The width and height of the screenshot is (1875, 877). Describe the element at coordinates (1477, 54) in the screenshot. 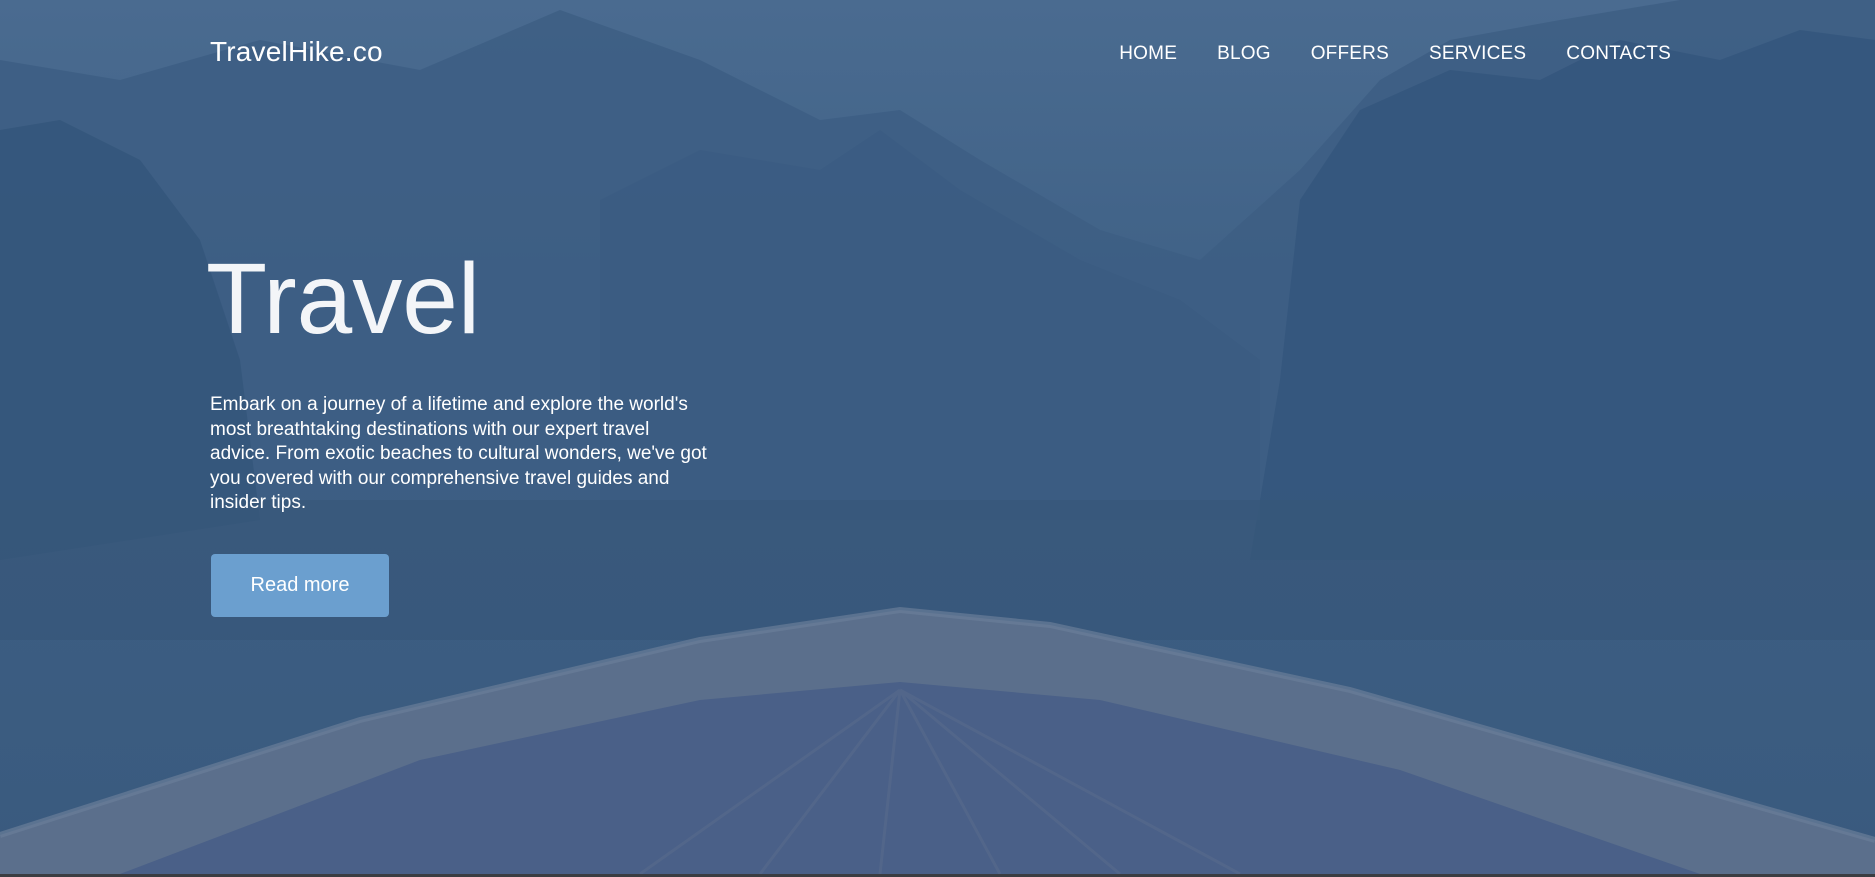

I see `nav-services-link: SERVICES` at that location.